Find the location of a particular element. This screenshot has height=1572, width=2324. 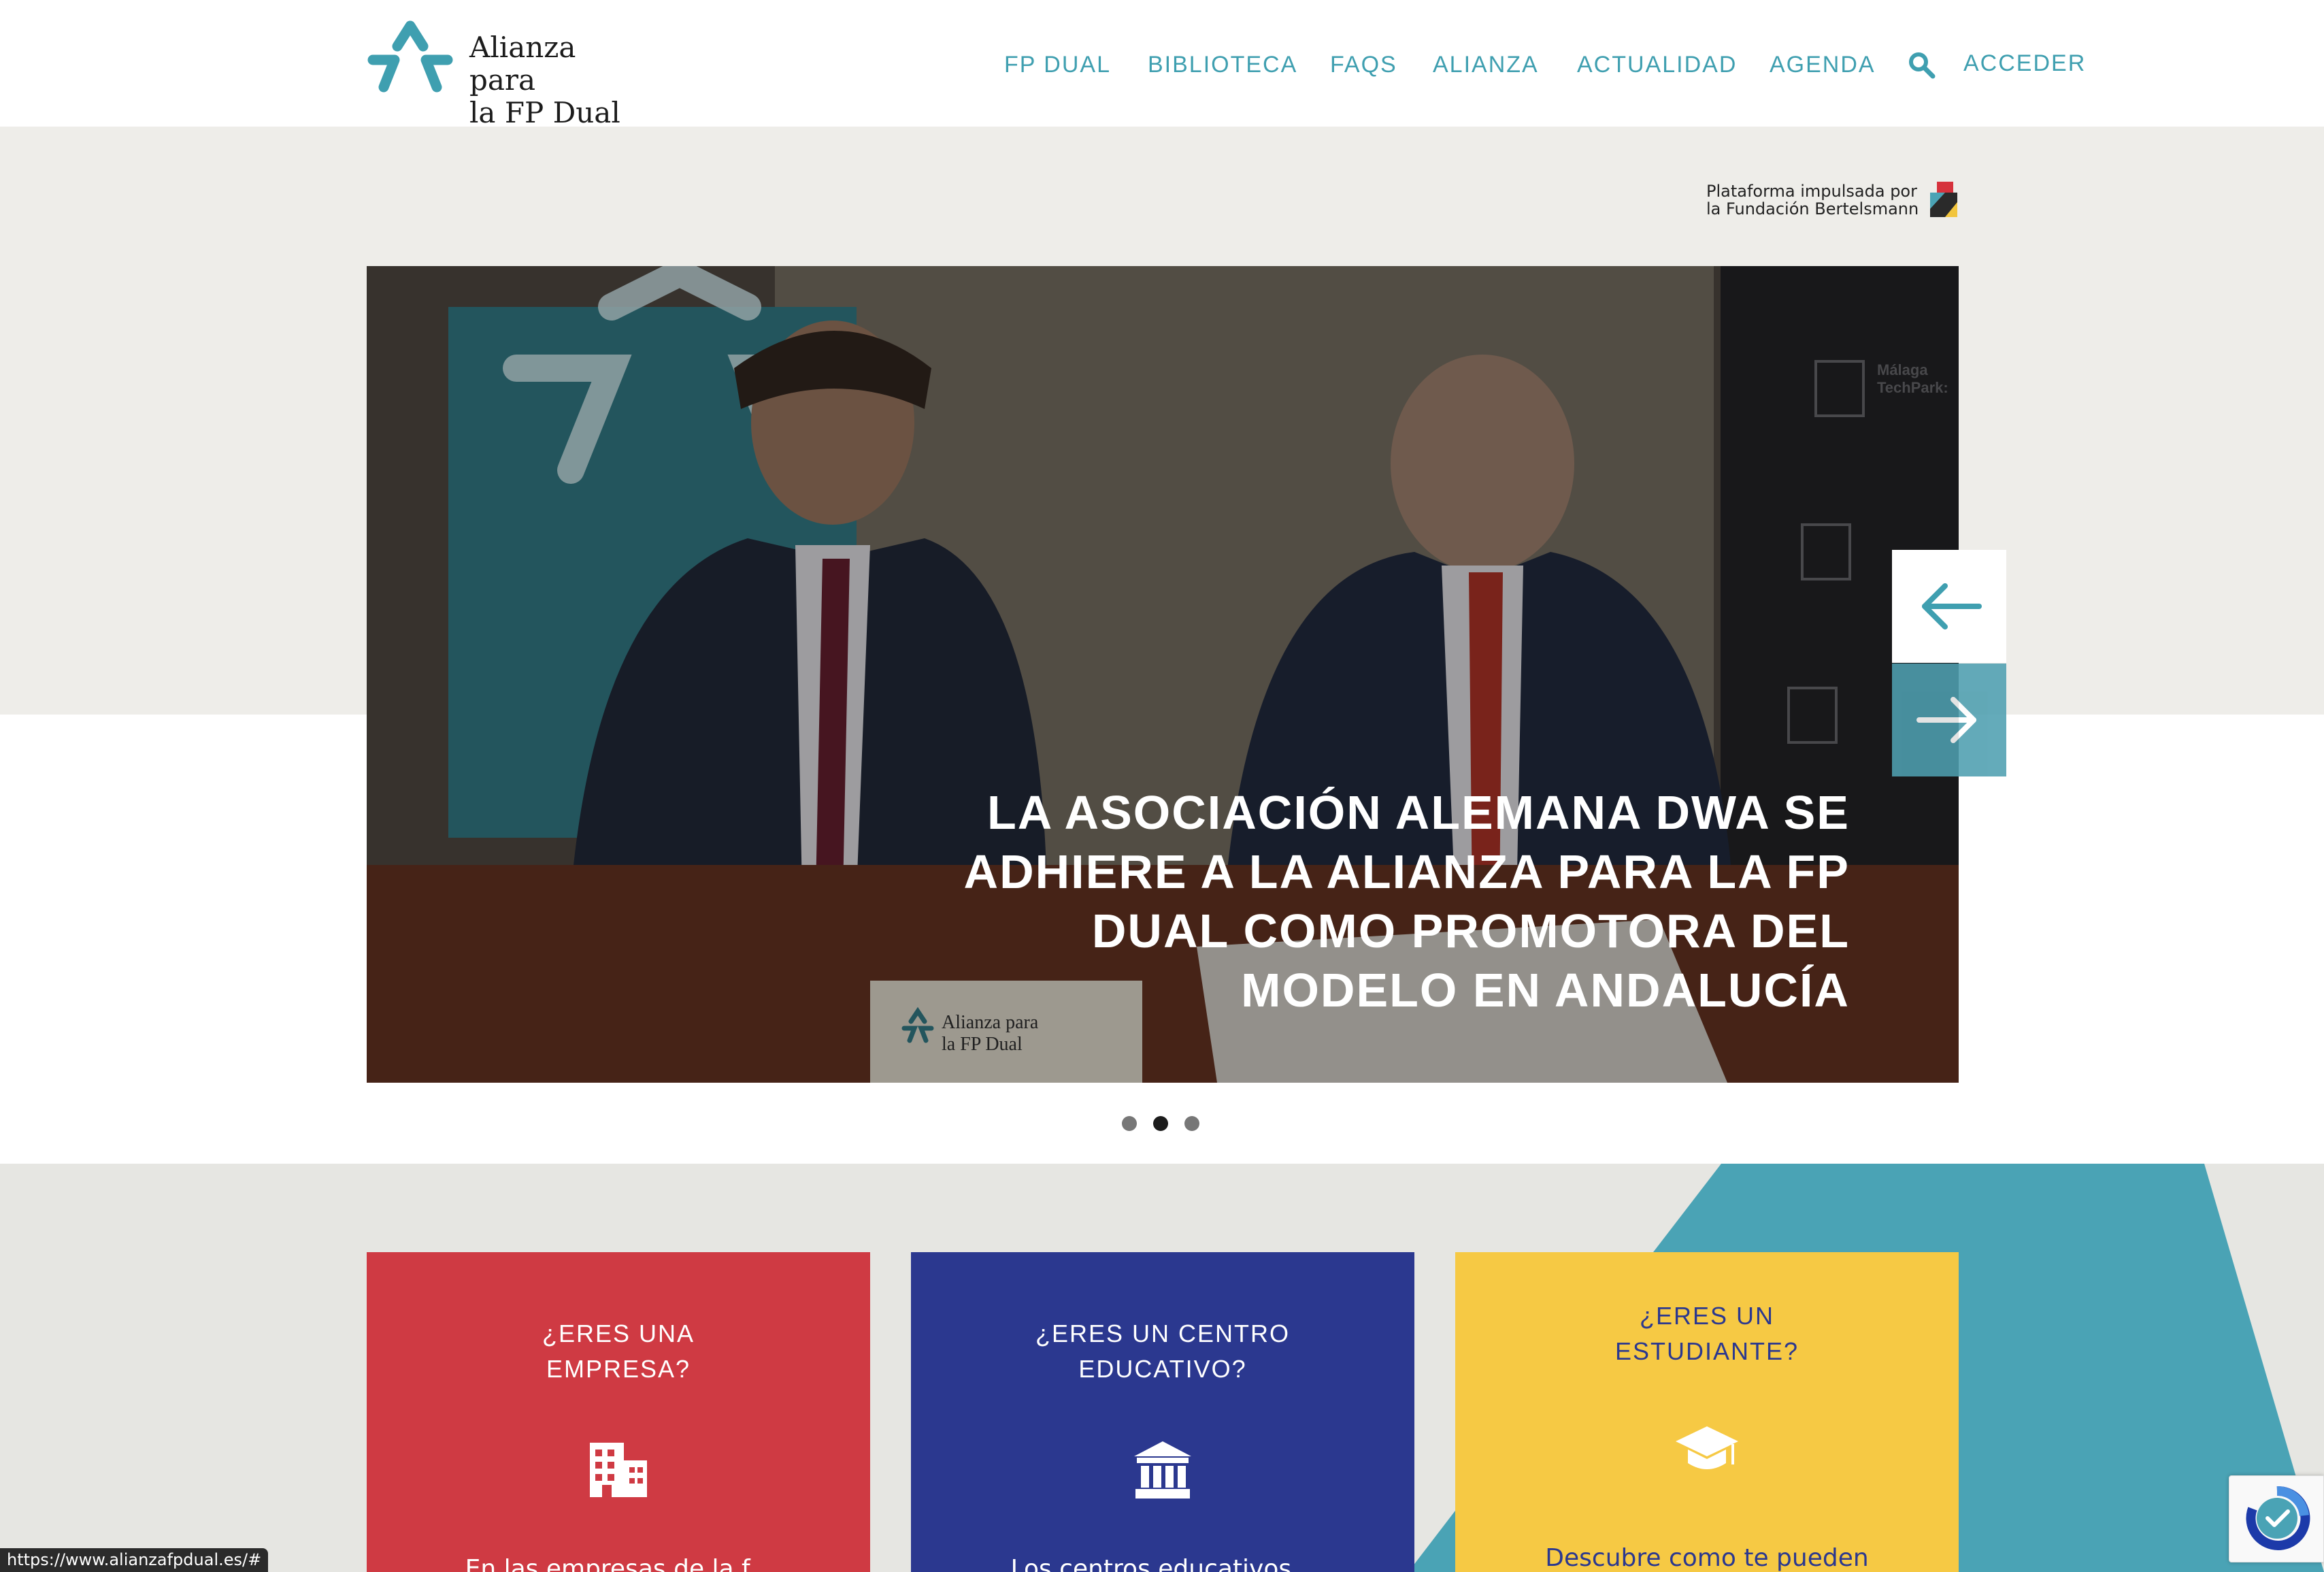

slider-prev-button is located at coordinates (1949, 606).